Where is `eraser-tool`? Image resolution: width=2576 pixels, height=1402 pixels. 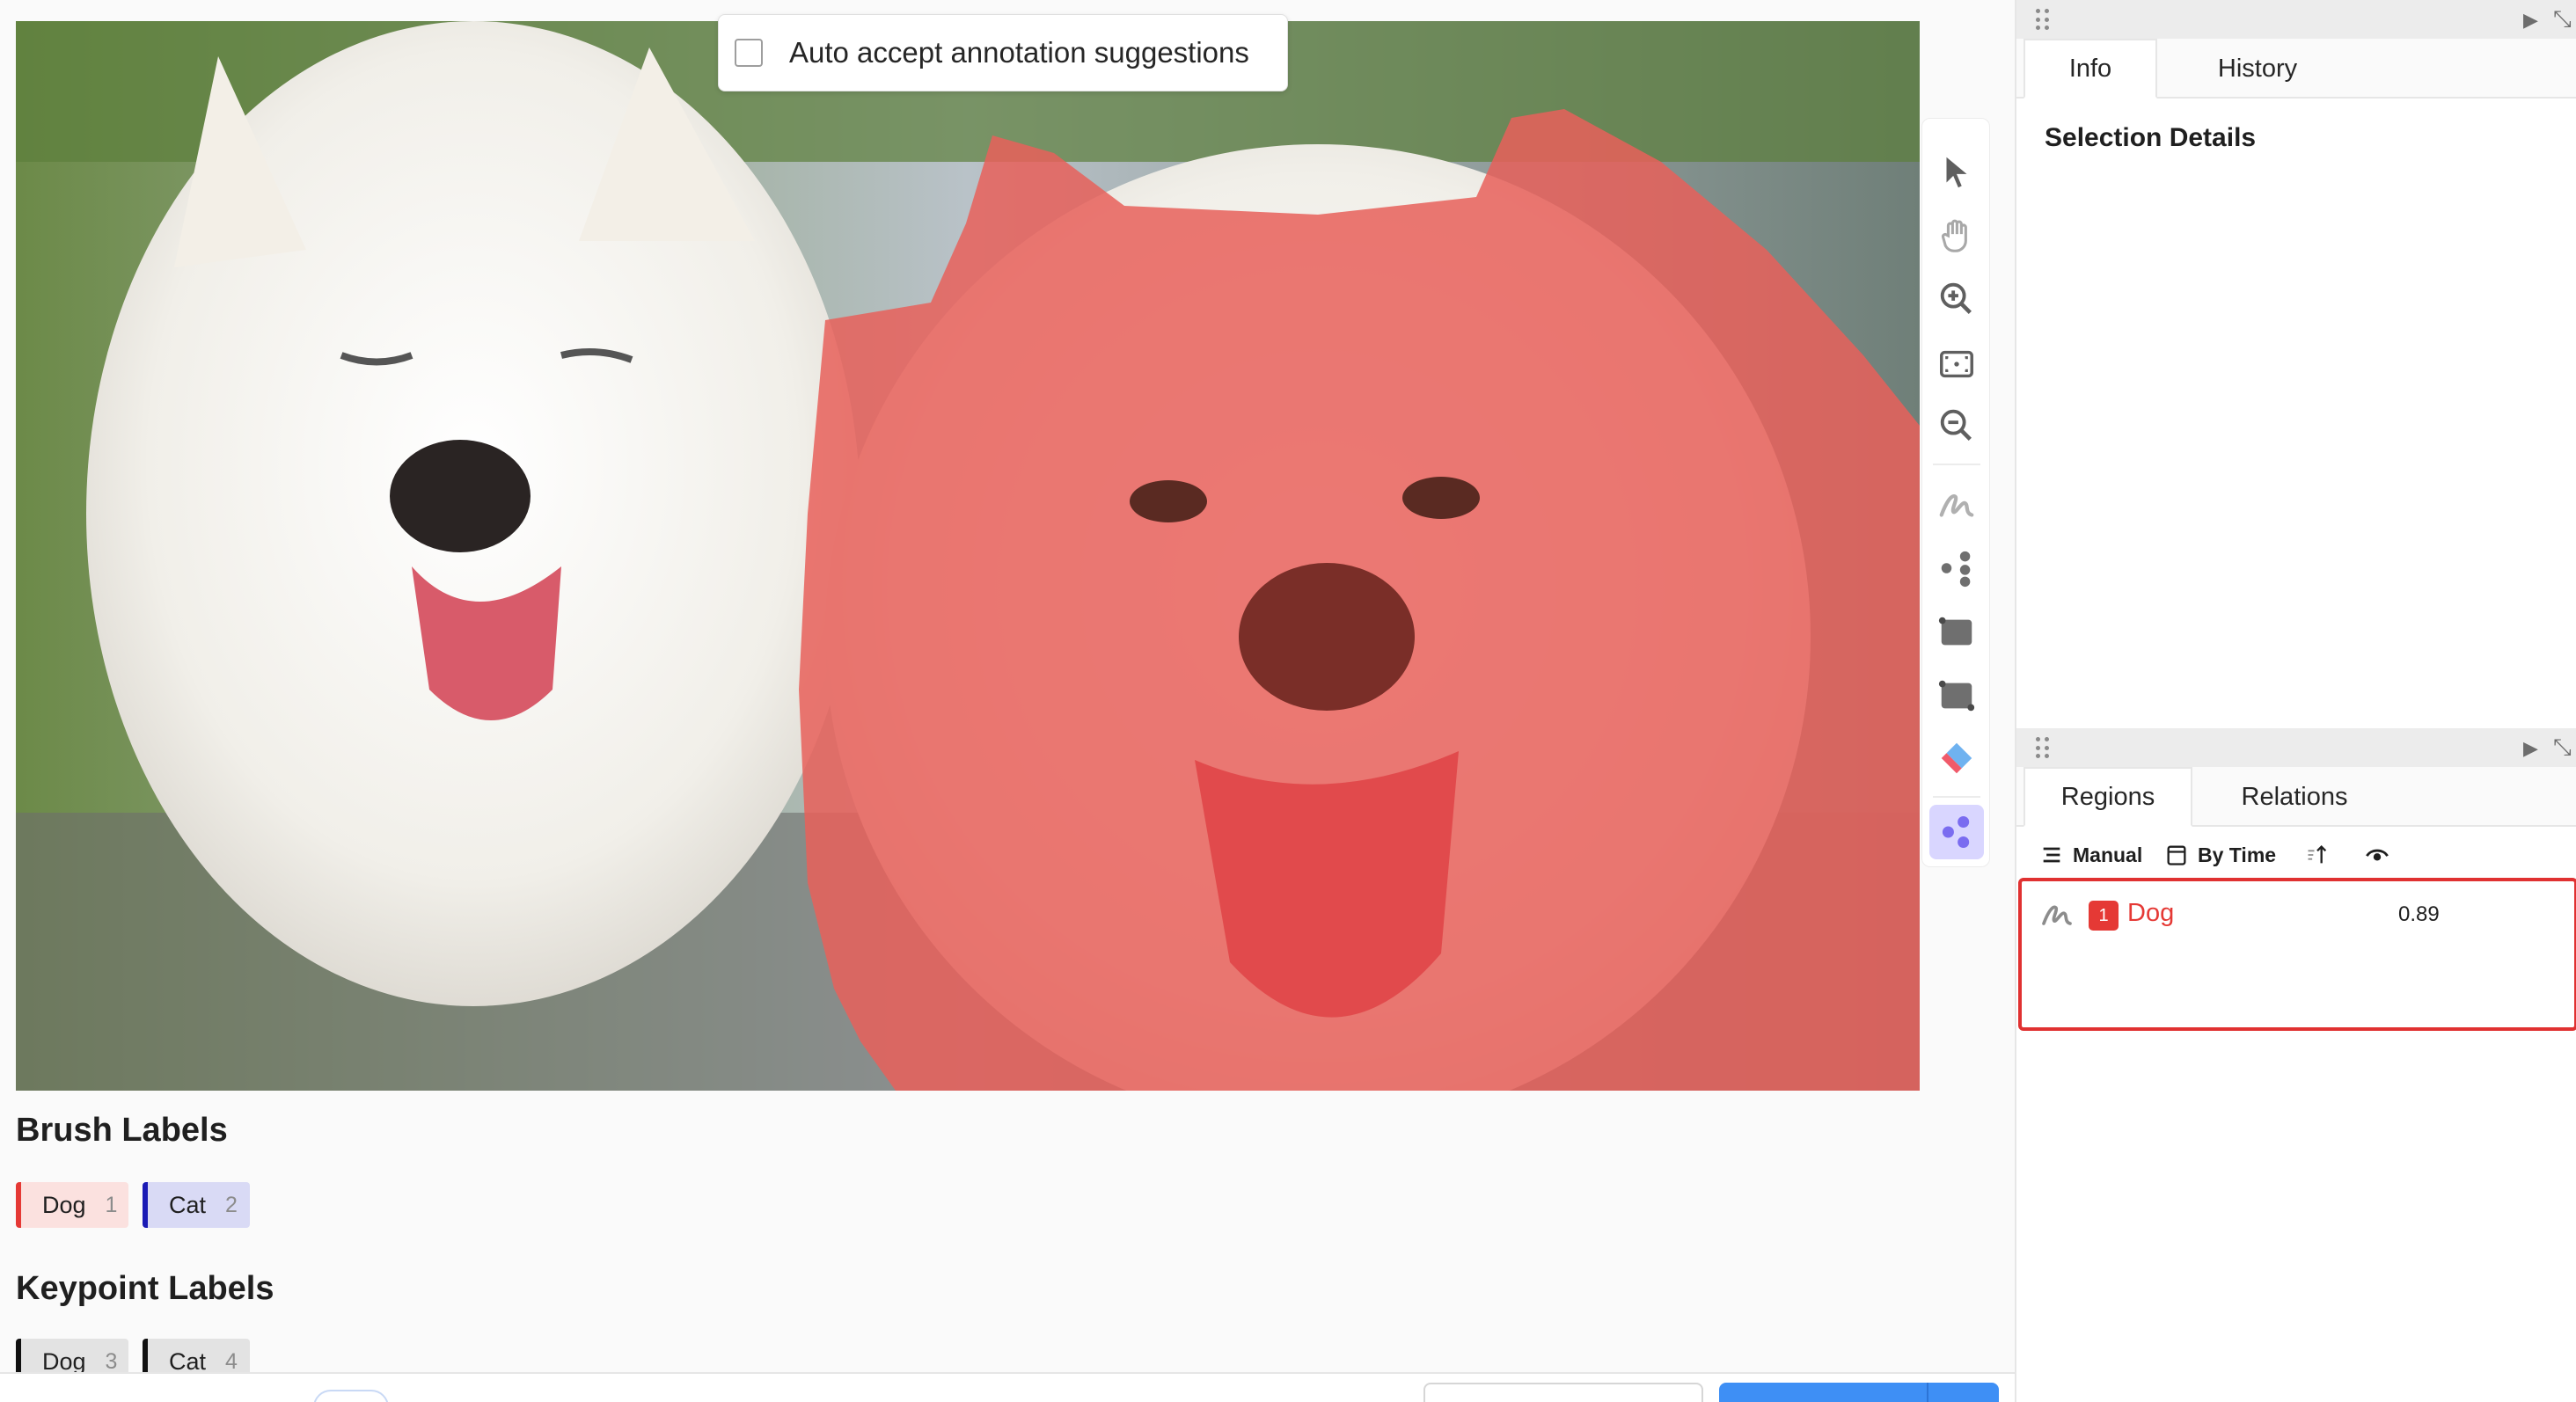 eraser-tool is located at coordinates (1956, 758).